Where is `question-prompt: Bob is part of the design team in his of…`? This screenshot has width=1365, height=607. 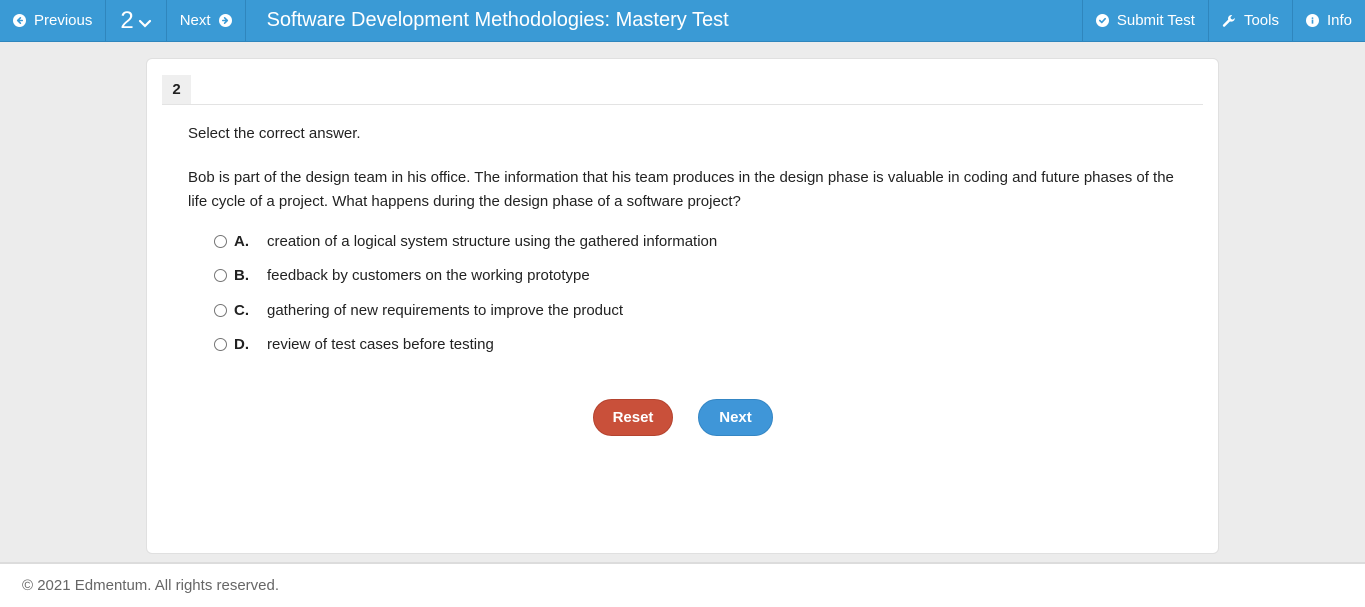
question-prompt: Bob is part of the design team in his of… is located at coordinates (681, 189).